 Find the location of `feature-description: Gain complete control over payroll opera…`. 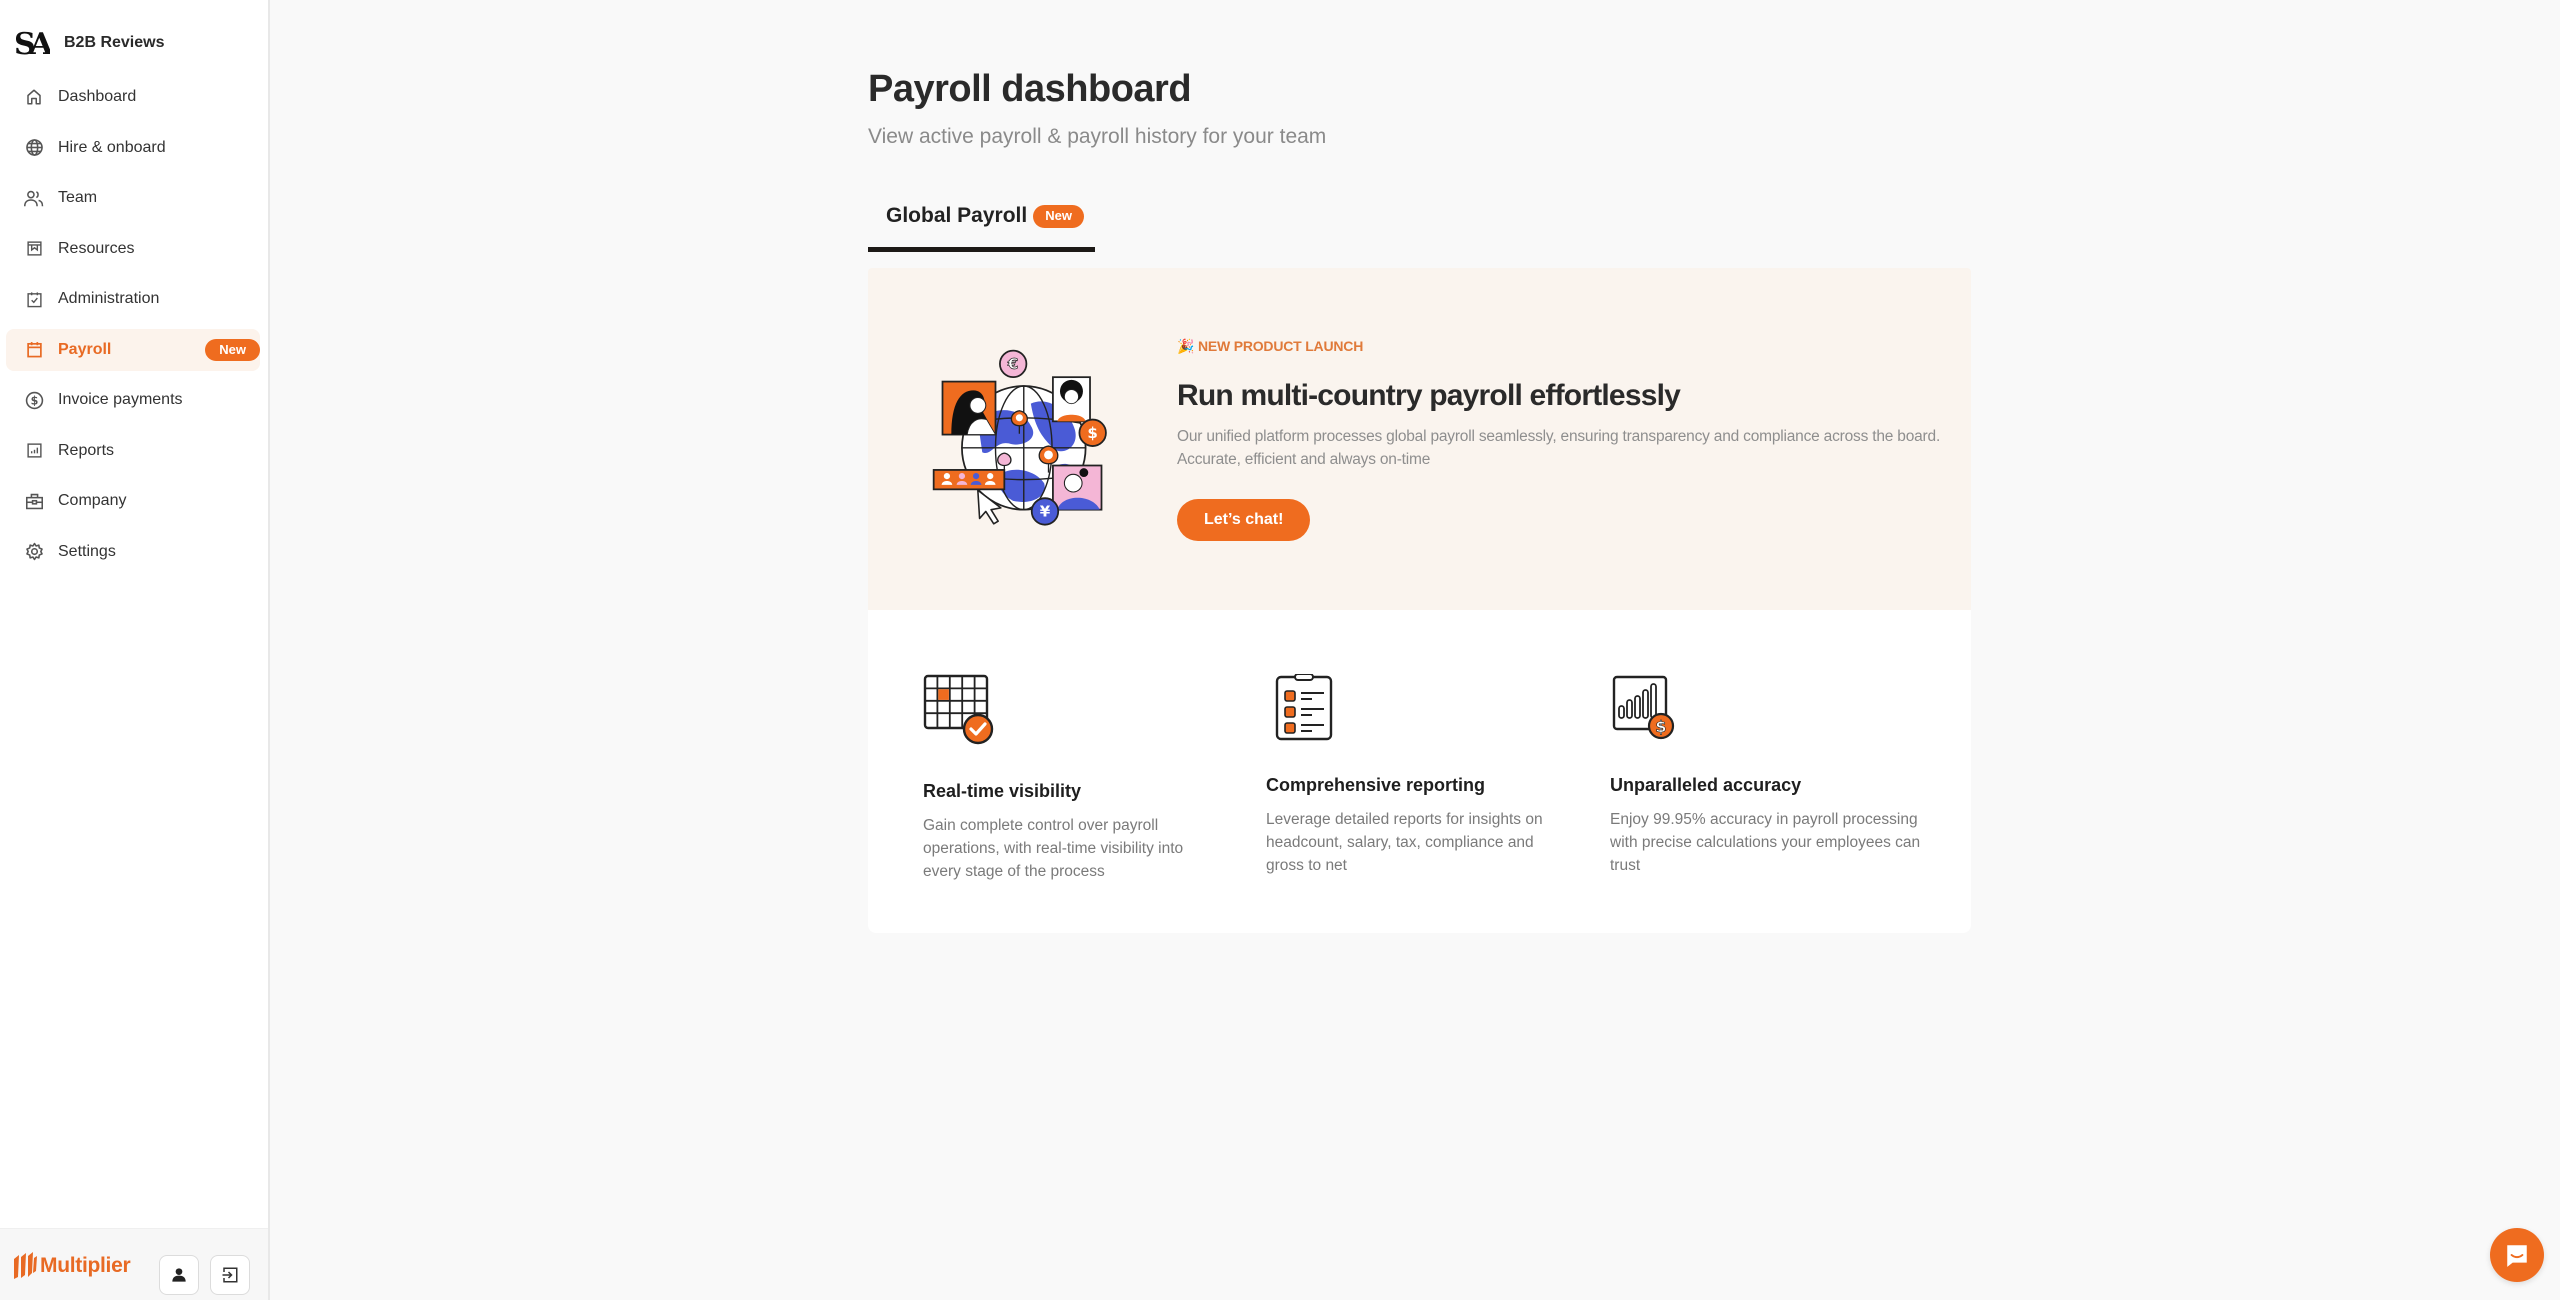

feature-description: Gain complete control over payroll opera… is located at coordinates (1053, 848).